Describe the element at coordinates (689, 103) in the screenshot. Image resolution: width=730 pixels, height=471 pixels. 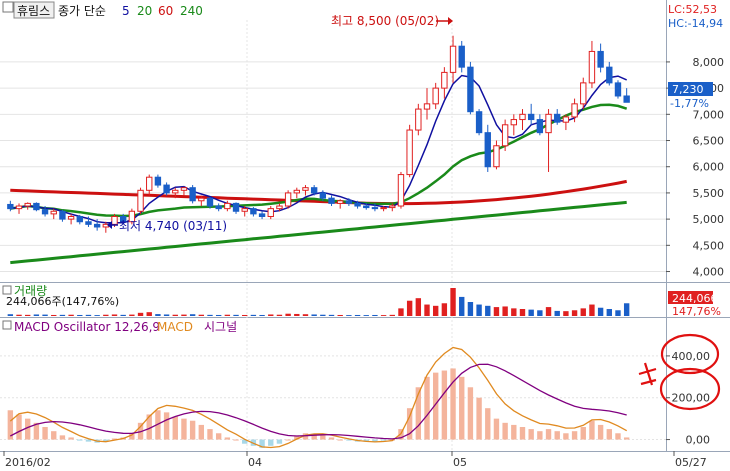
I see `change-percent: -1,77%` at that location.